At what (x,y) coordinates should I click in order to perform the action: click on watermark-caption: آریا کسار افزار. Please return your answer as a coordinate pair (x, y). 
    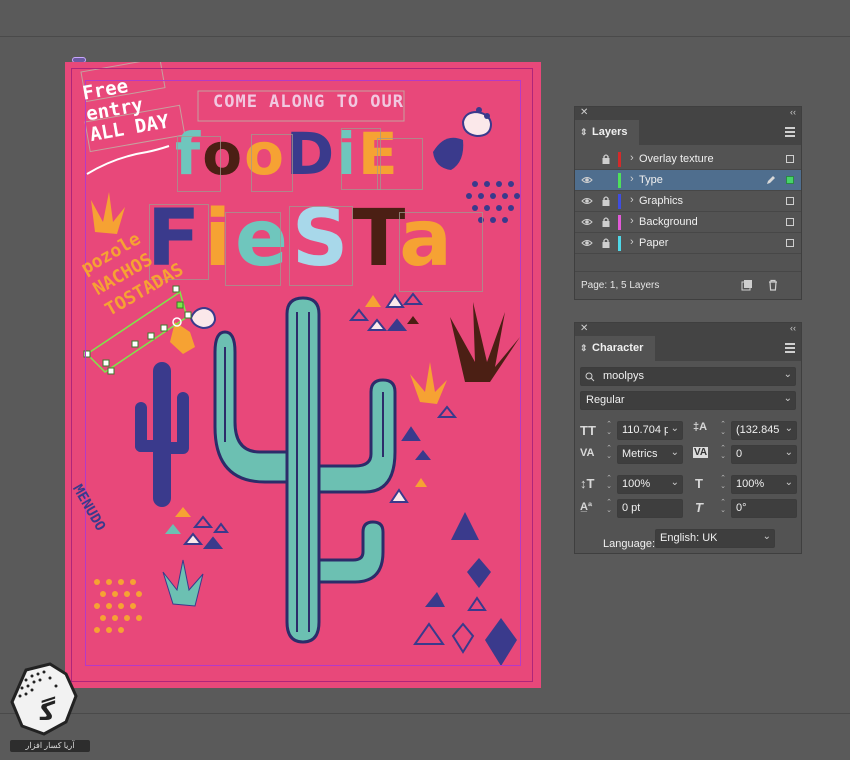
    Looking at the image, I should click on (50, 746).